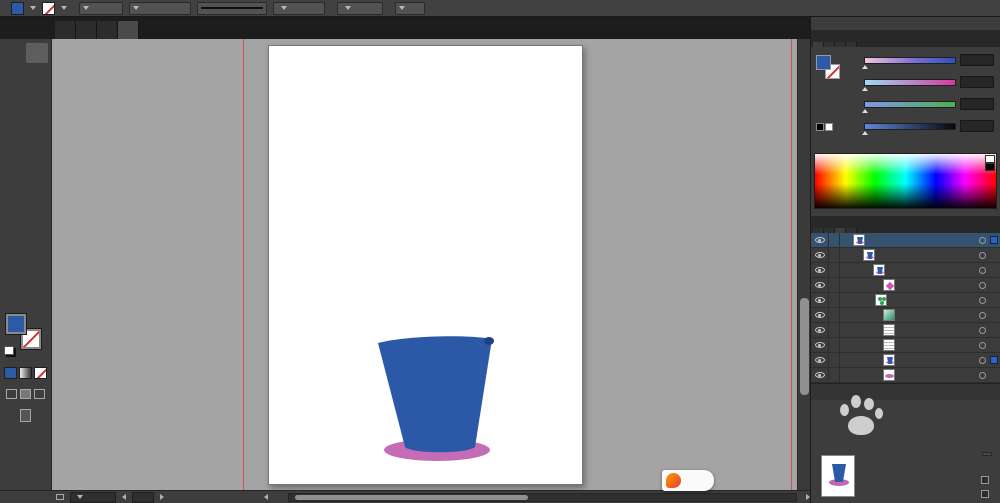 Image resolution: width=1000 pixels, height=503 pixels. Describe the element at coordinates (15, 113) in the screenshot. I see `line-segment-tool-icon` at that location.